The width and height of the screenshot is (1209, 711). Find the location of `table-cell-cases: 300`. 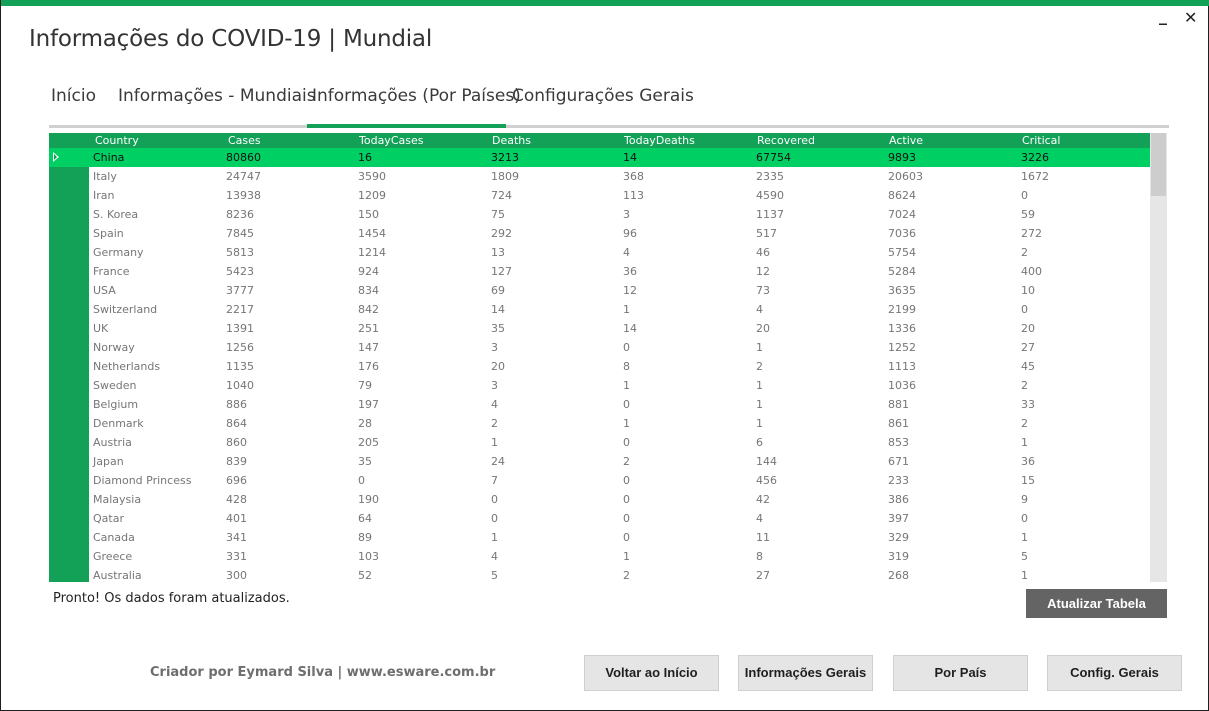

table-cell-cases: 300 is located at coordinates (236, 574).